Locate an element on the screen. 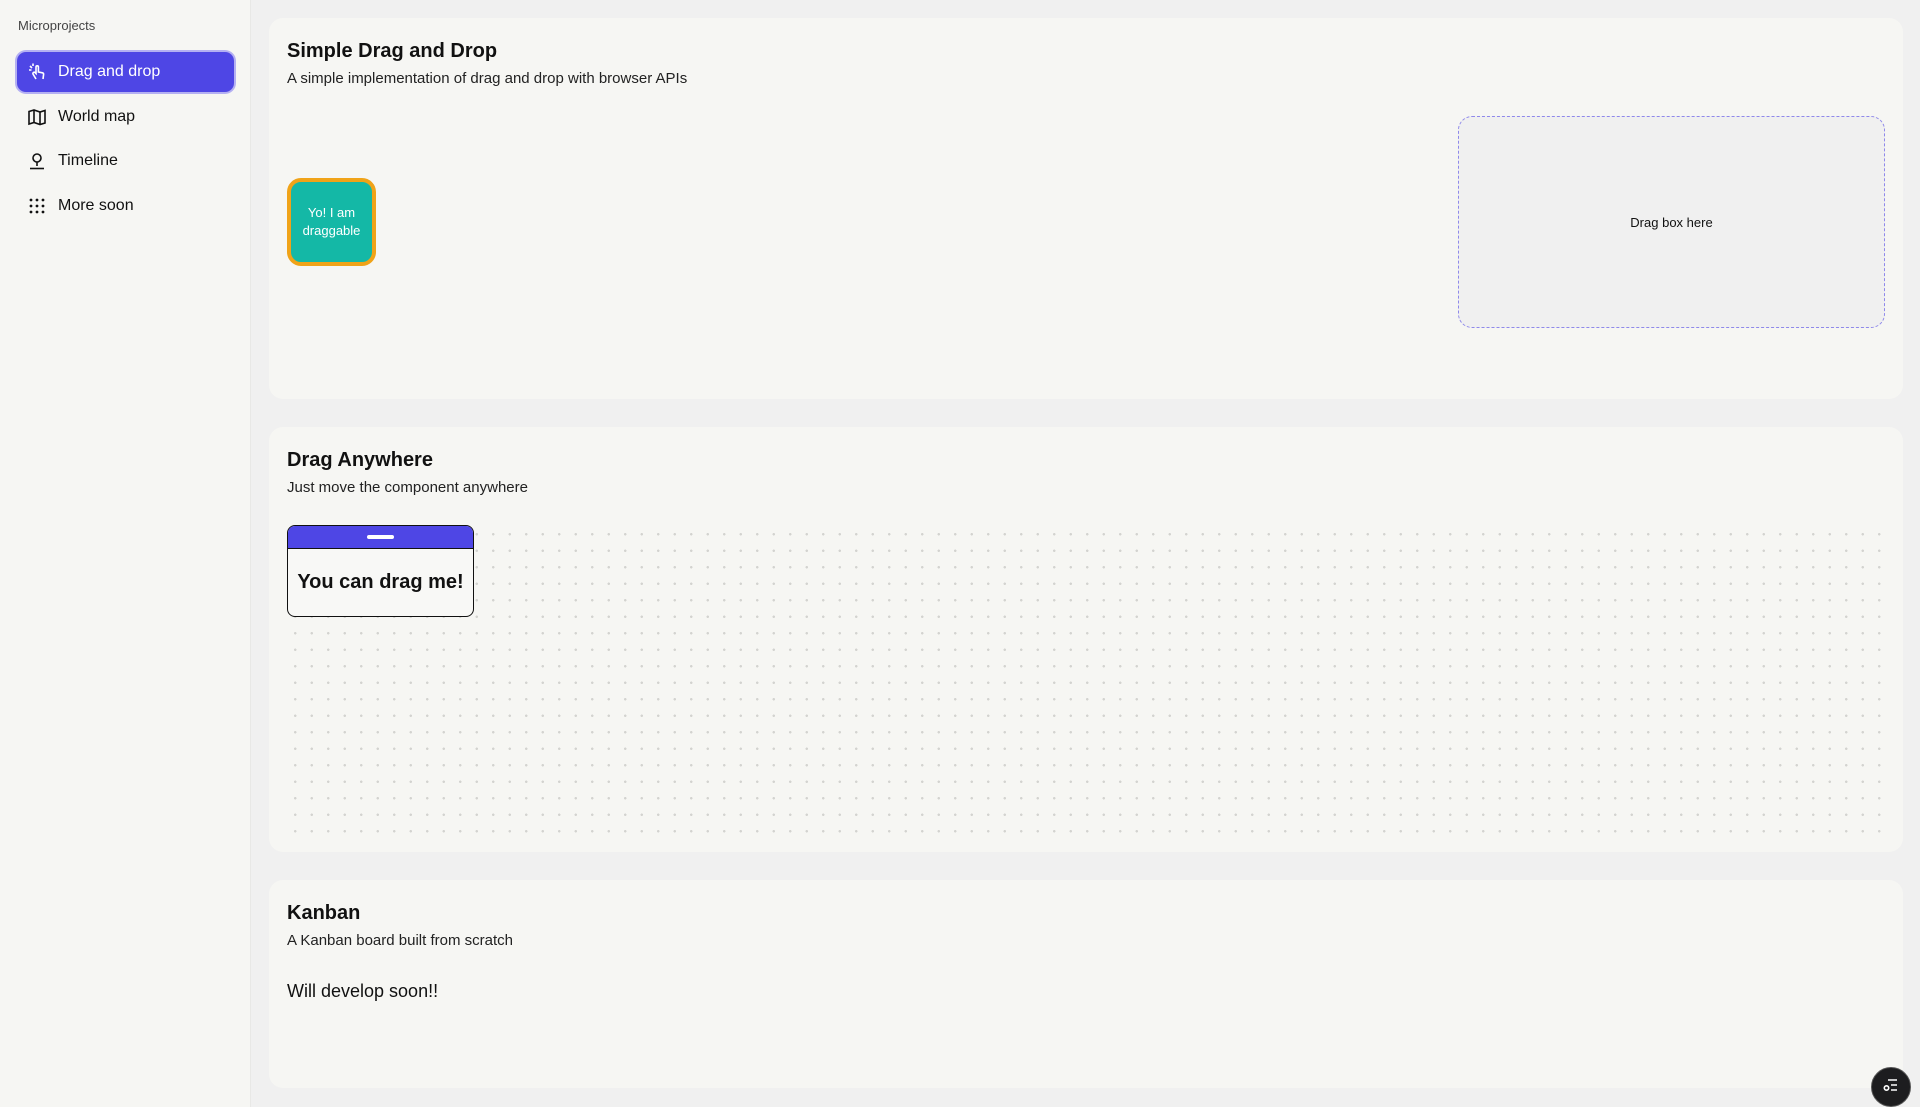  drag-window-label: You can drag me! is located at coordinates (380, 581).